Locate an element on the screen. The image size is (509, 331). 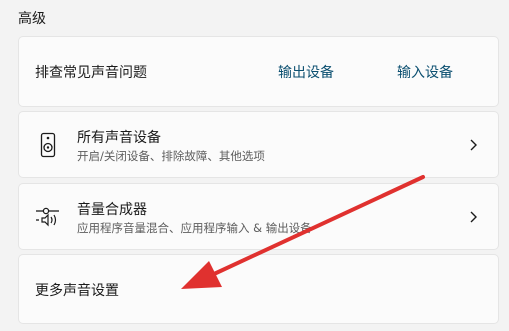
output-device-link: 输出设备 is located at coordinates (306, 73).